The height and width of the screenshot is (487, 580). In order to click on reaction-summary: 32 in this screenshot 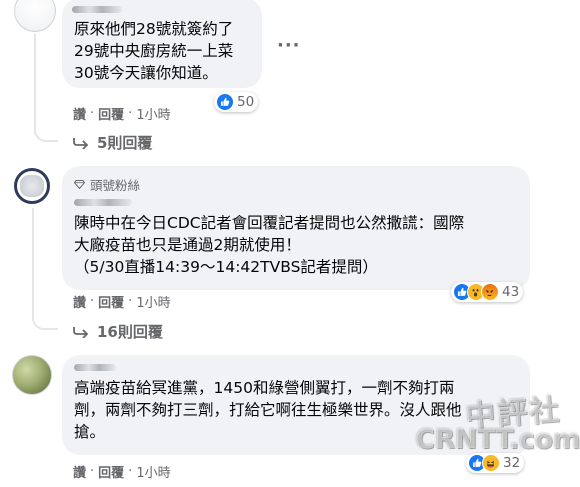, I will do `click(495, 463)`.